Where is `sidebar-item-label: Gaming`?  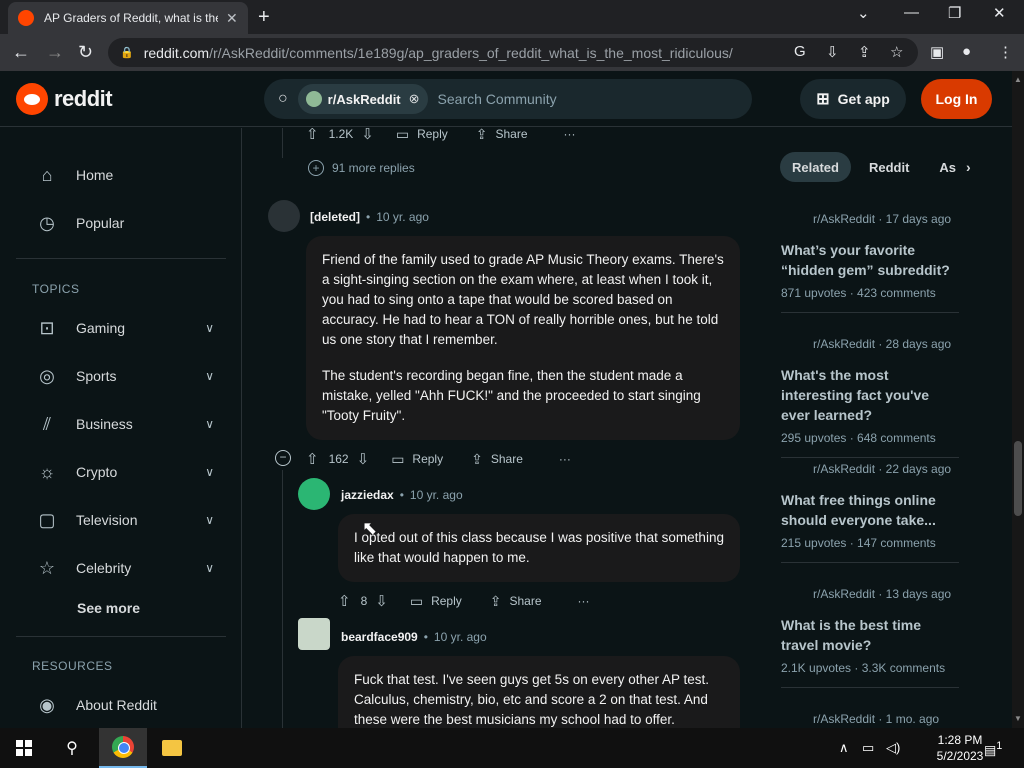
sidebar-item-label: Gaming is located at coordinates (101, 328).